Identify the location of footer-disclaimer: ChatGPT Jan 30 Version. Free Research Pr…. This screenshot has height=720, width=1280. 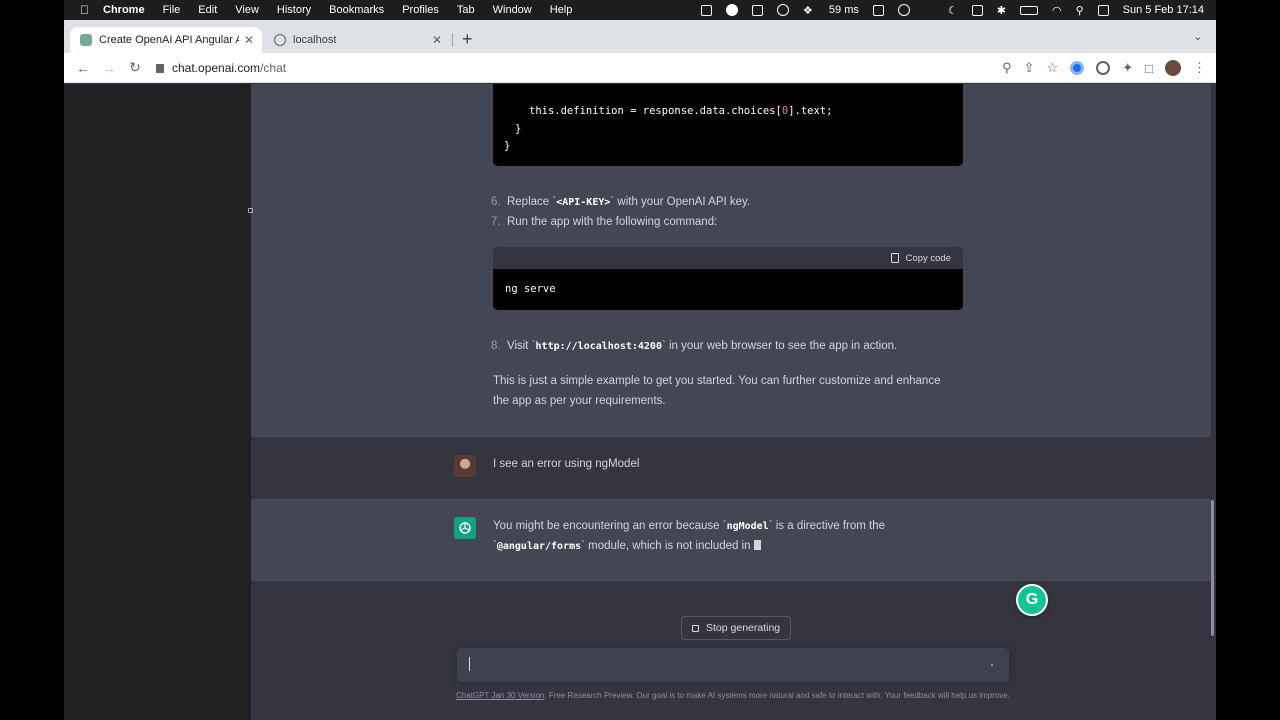
(733, 695).